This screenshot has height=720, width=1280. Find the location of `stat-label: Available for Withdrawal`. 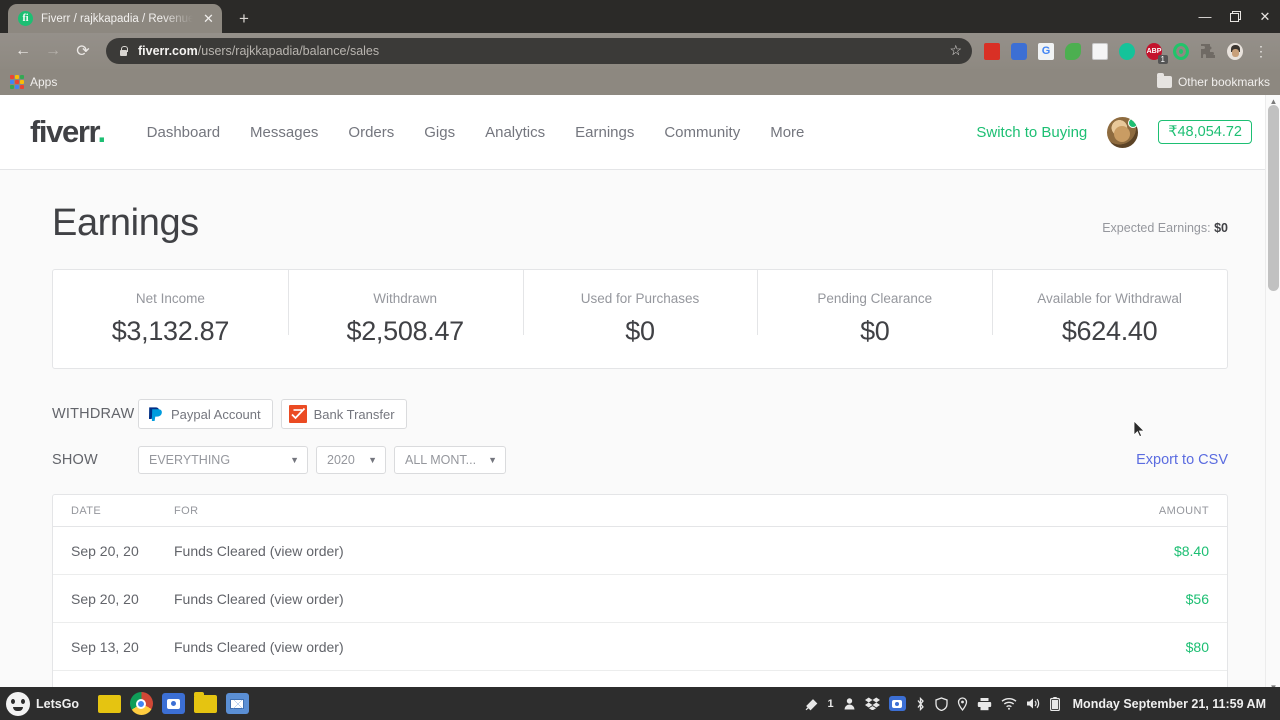

stat-label: Available for Withdrawal is located at coordinates (1109, 298).